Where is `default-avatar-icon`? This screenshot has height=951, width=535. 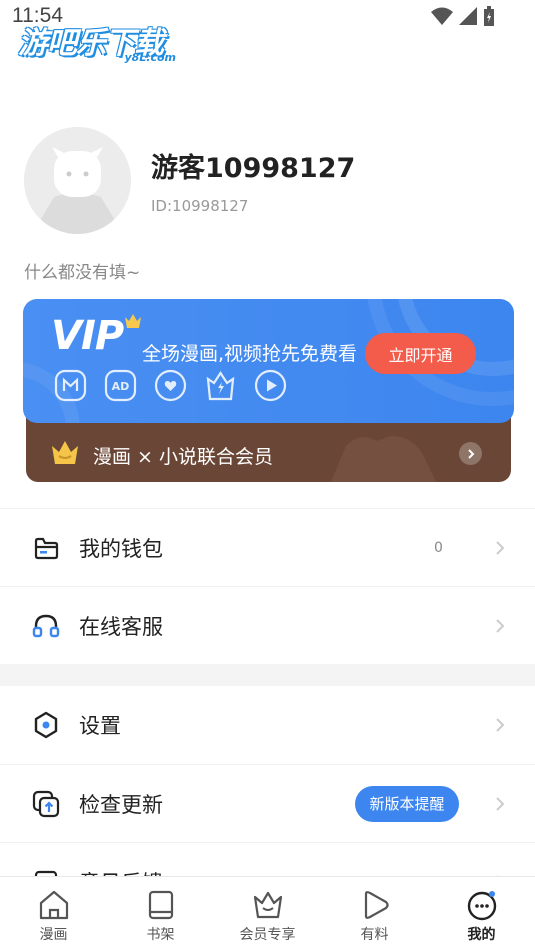
default-avatar-icon is located at coordinates (77, 180).